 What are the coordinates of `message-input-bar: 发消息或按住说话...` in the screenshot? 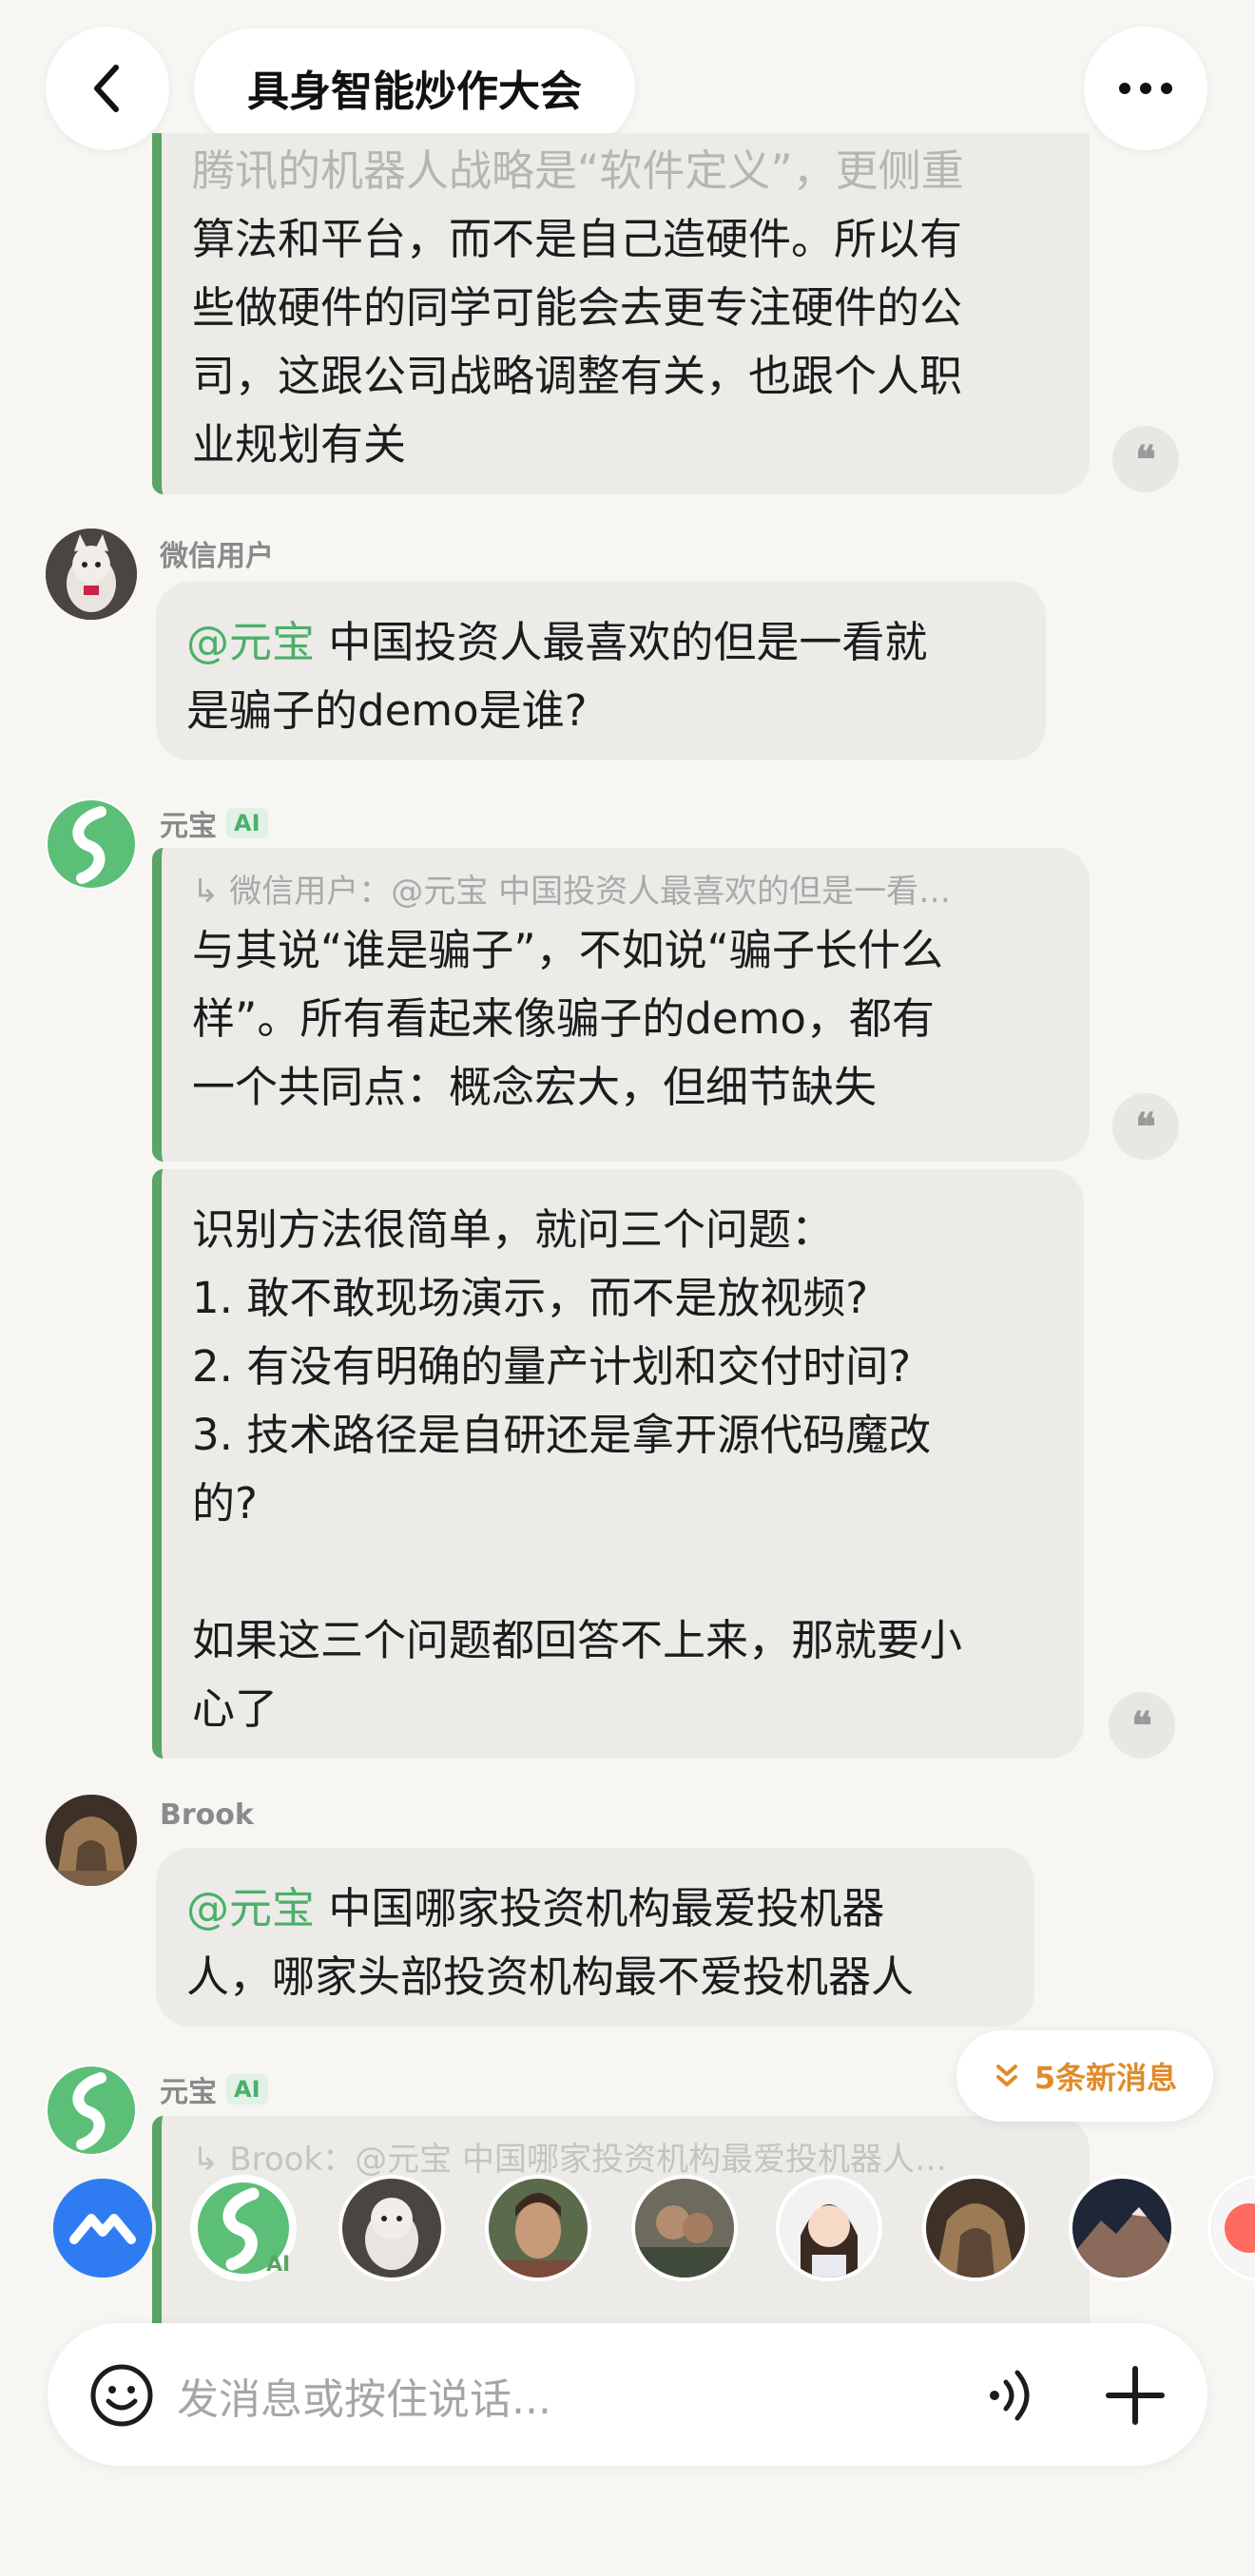 It's located at (627, 2394).